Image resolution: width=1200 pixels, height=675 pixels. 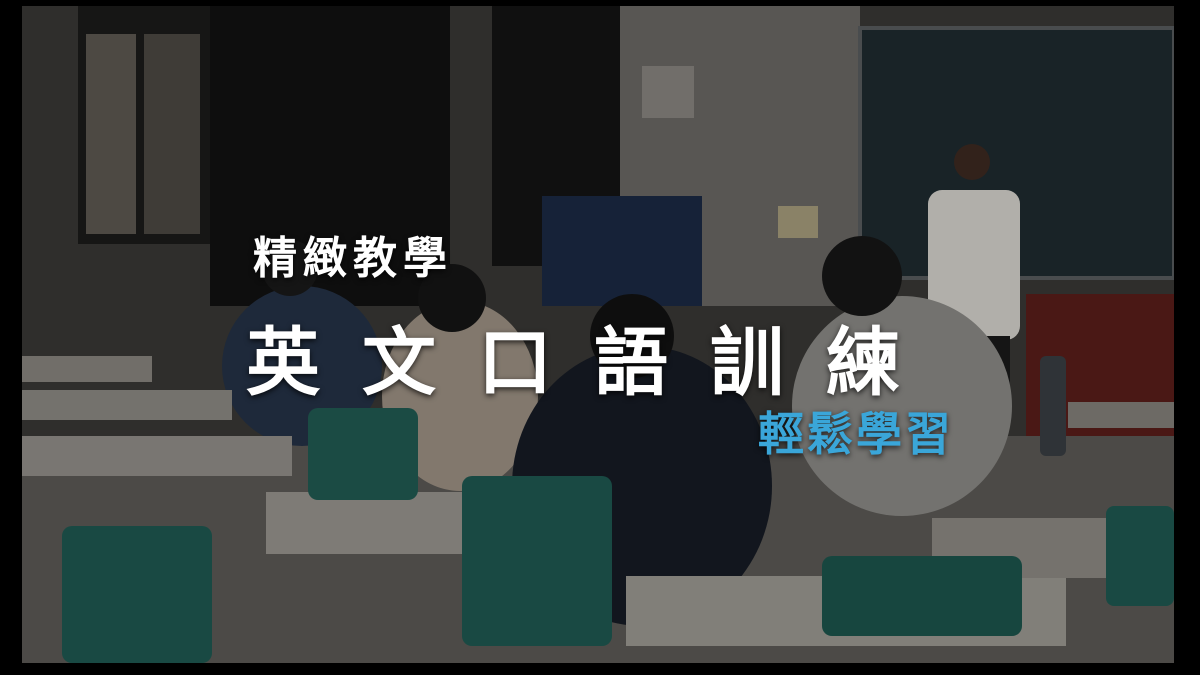 I want to click on caption-english-speaking-training: 英文口語訓練, so click(x=594, y=363).